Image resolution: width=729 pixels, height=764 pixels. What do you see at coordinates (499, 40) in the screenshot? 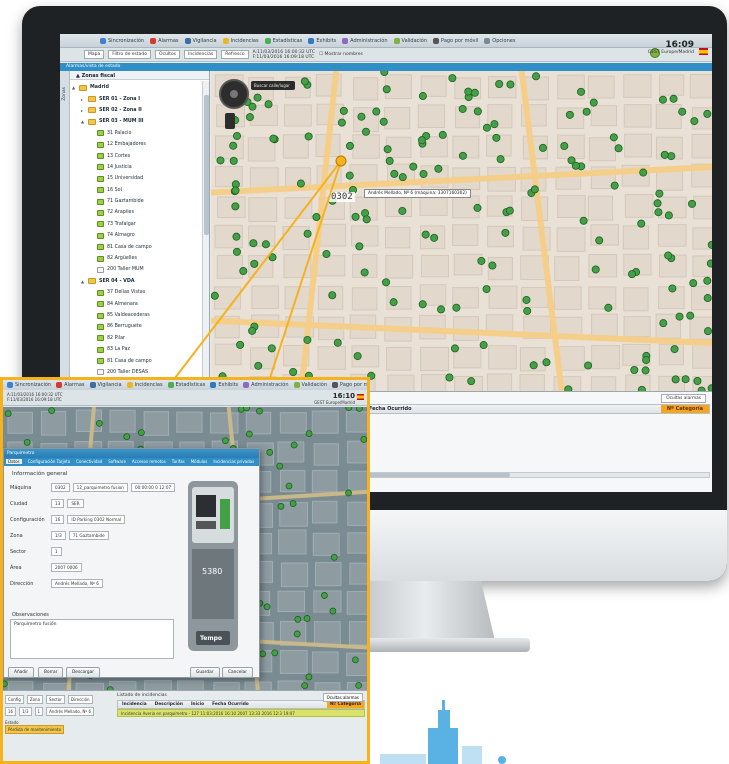
I see `toolbar-item-options: Opciones` at bounding box center [499, 40].